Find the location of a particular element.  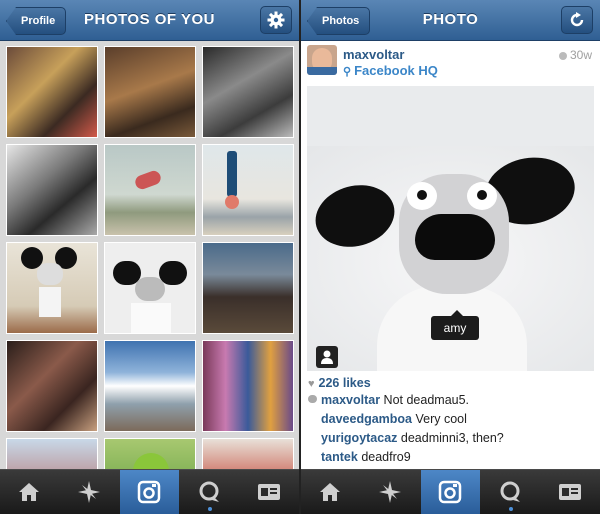

tagged-people-button is located at coordinates (327, 357).